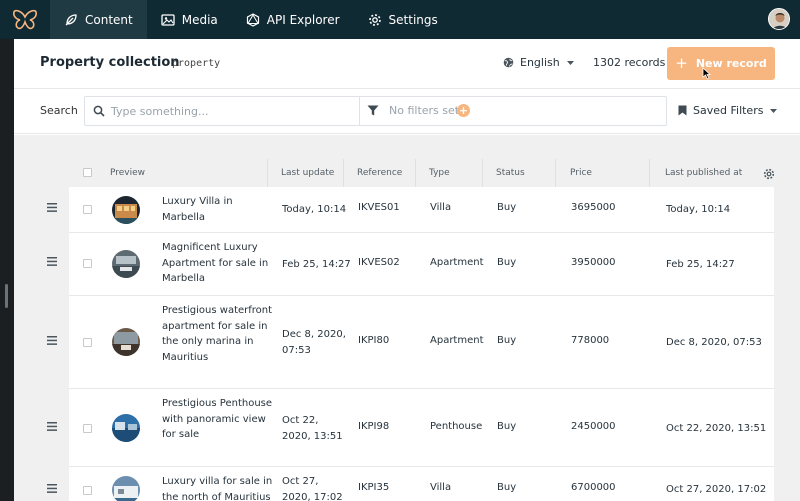 This screenshot has width=800, height=501. Describe the element at coordinates (312, 428) in the screenshot. I see `last-update-cell: Oct 22, 2020, 13:51` at that location.